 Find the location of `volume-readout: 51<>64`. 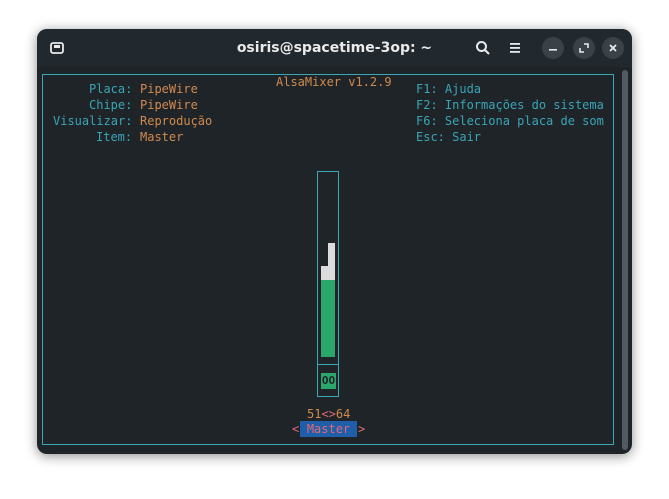

volume-readout: 51<>64 is located at coordinates (328, 414).